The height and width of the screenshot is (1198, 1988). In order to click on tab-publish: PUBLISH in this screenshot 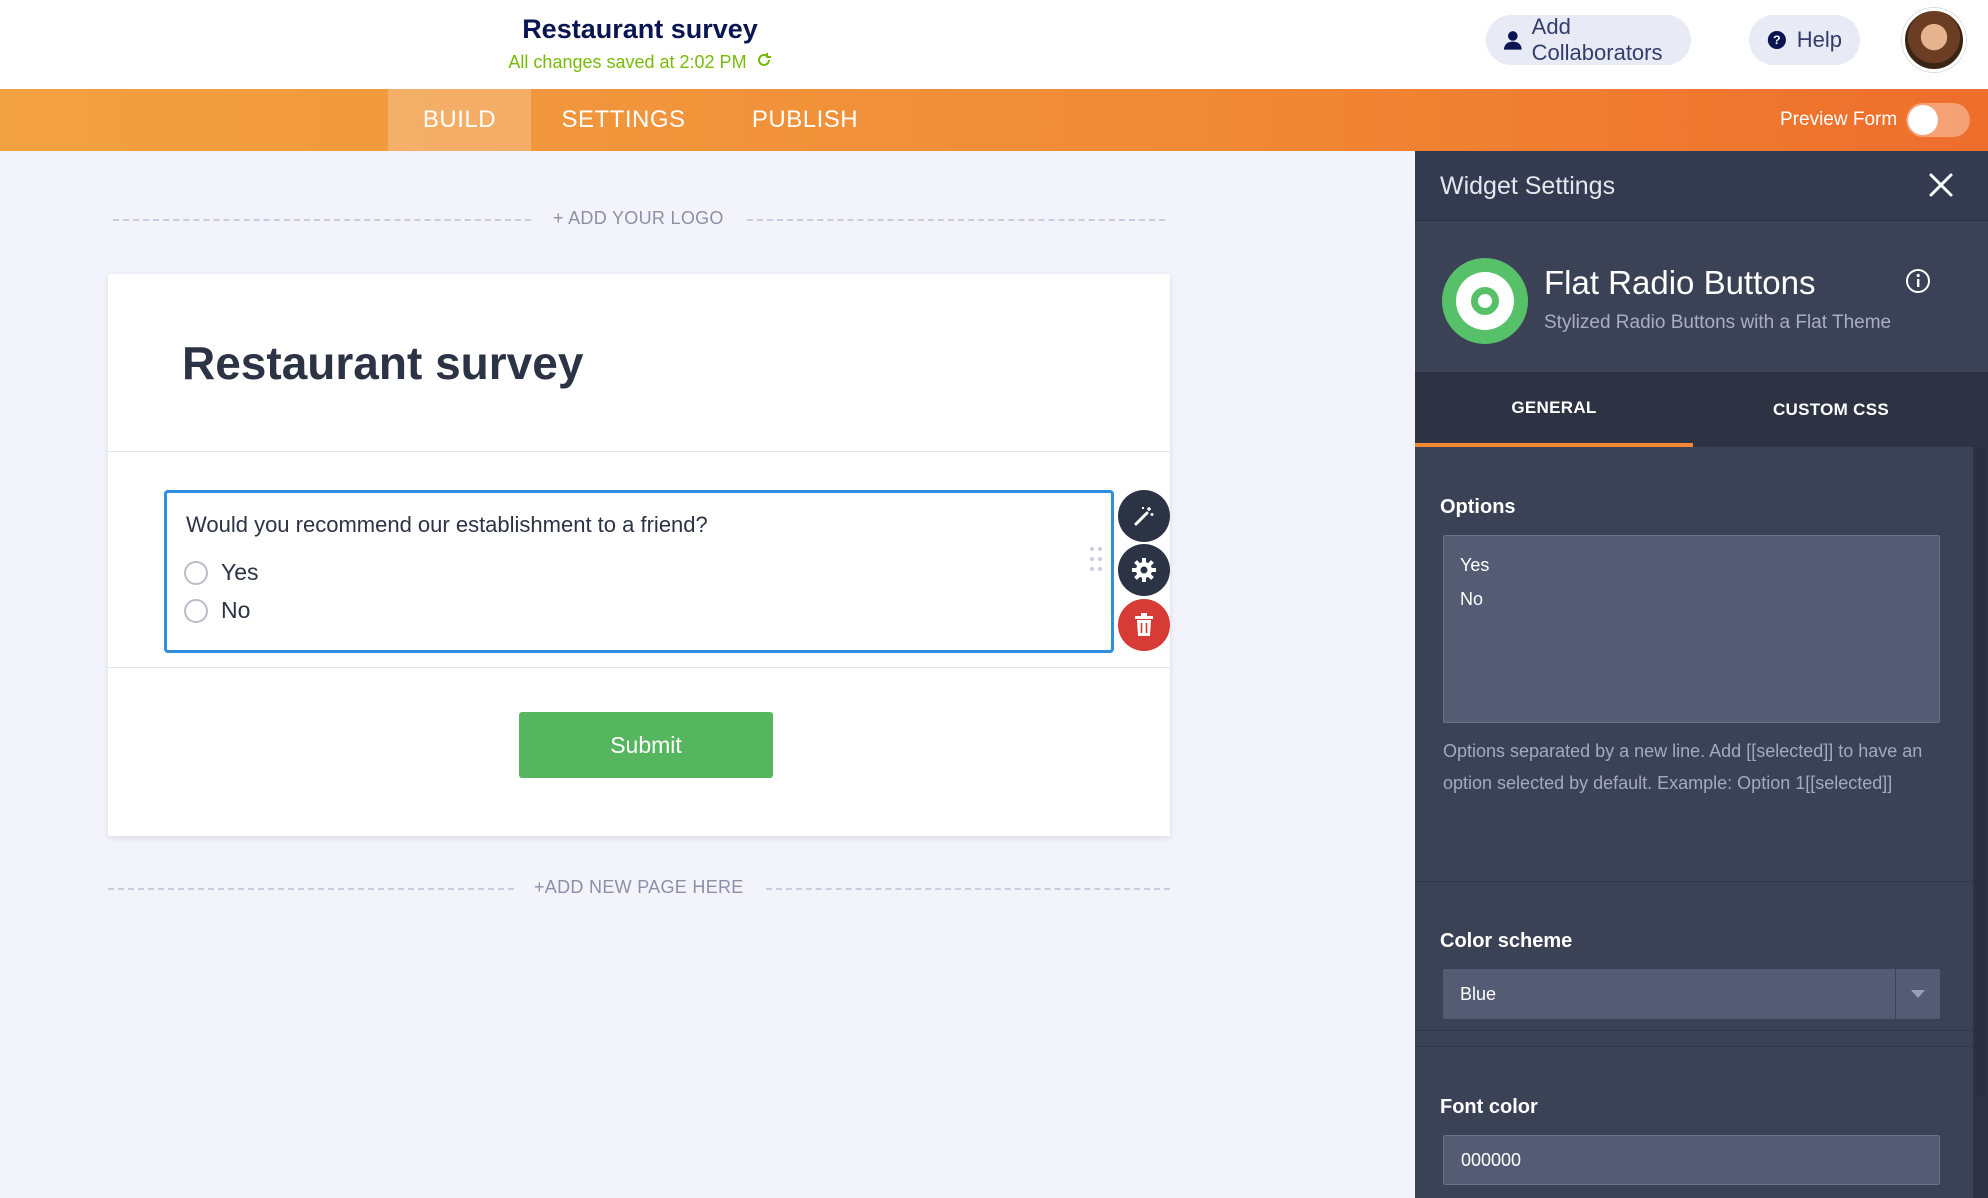, I will do `click(805, 120)`.